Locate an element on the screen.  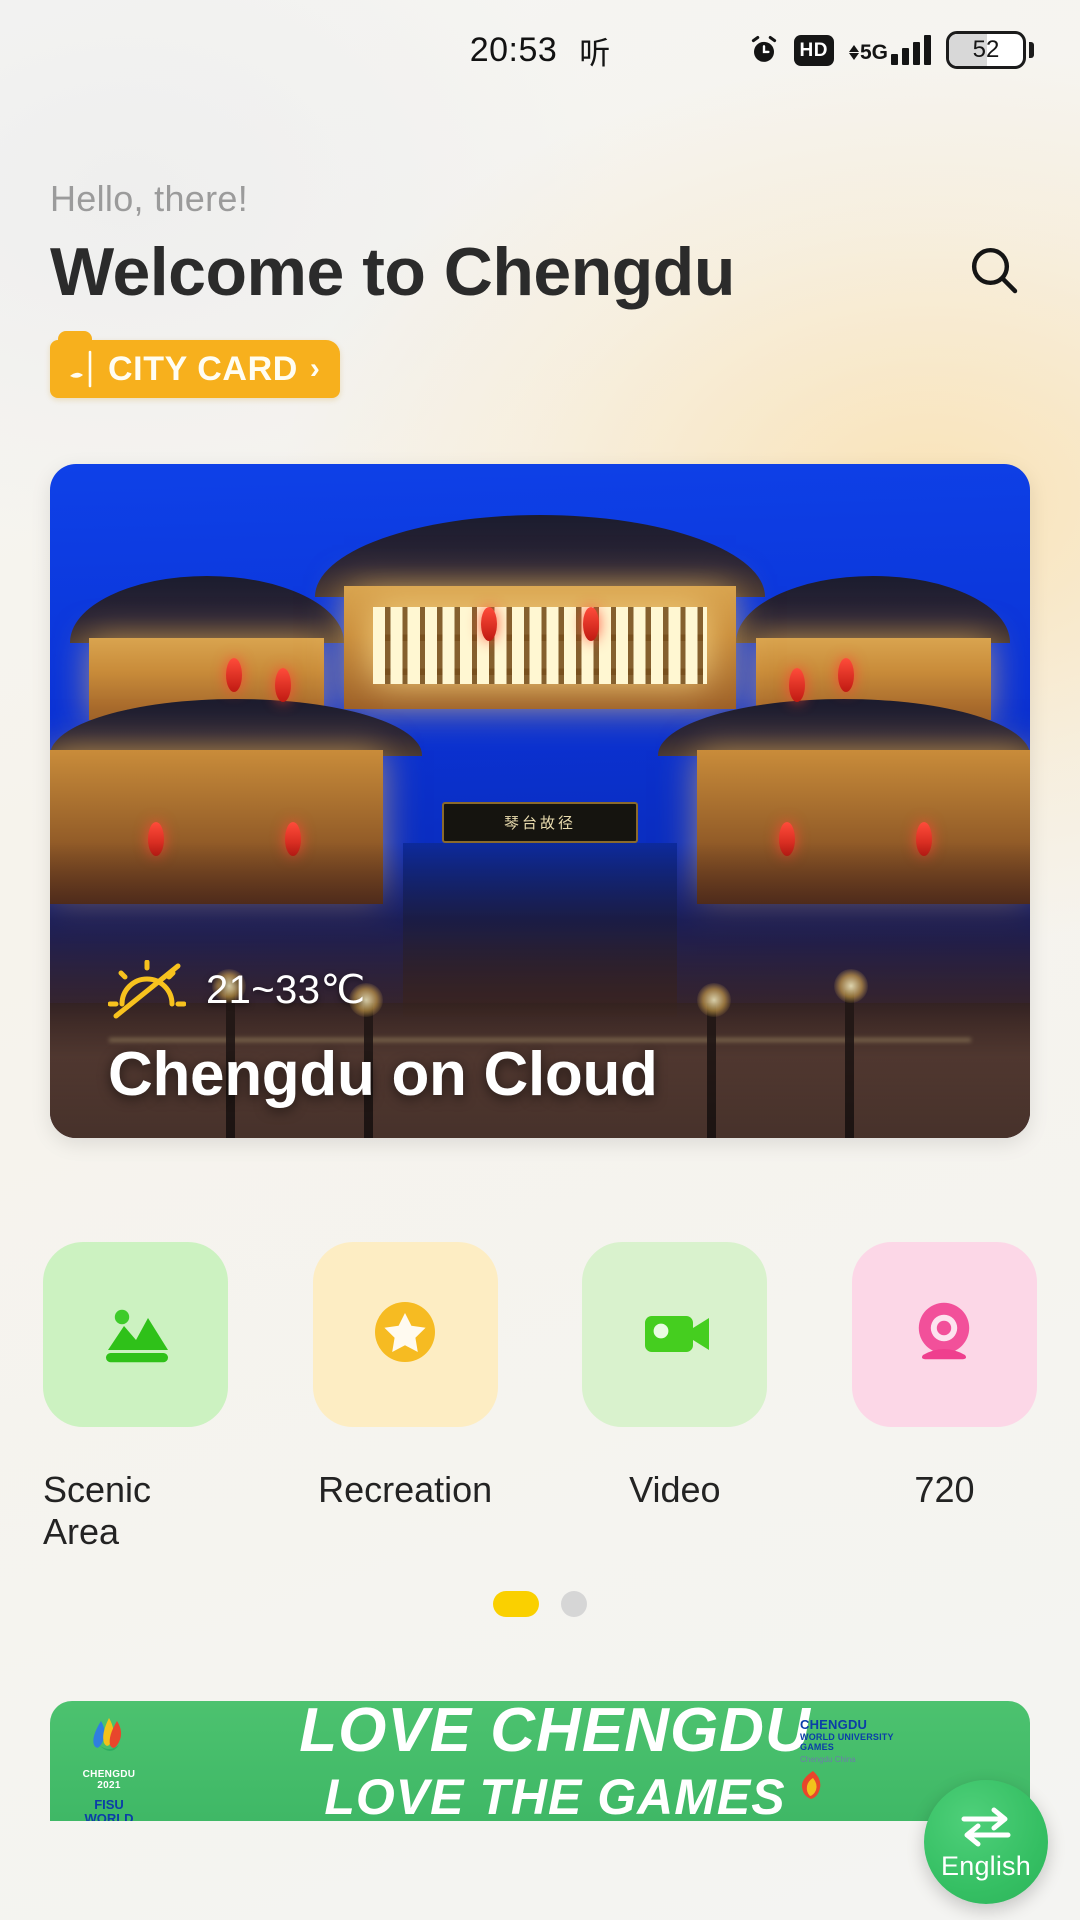
chengdu-flame-logo is located at coordinates (813, 1787).